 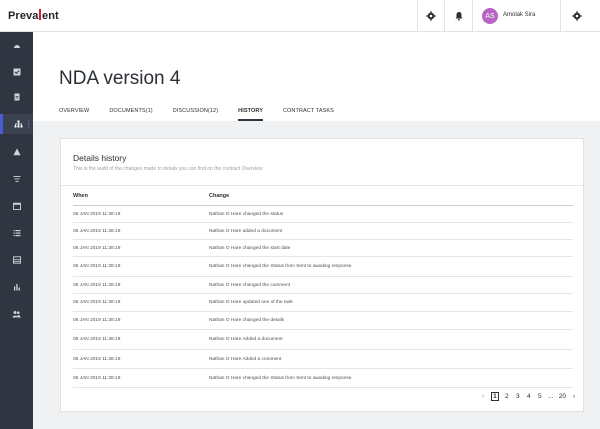 What do you see at coordinates (495, 396) in the screenshot?
I see `page-1-button: 1` at bounding box center [495, 396].